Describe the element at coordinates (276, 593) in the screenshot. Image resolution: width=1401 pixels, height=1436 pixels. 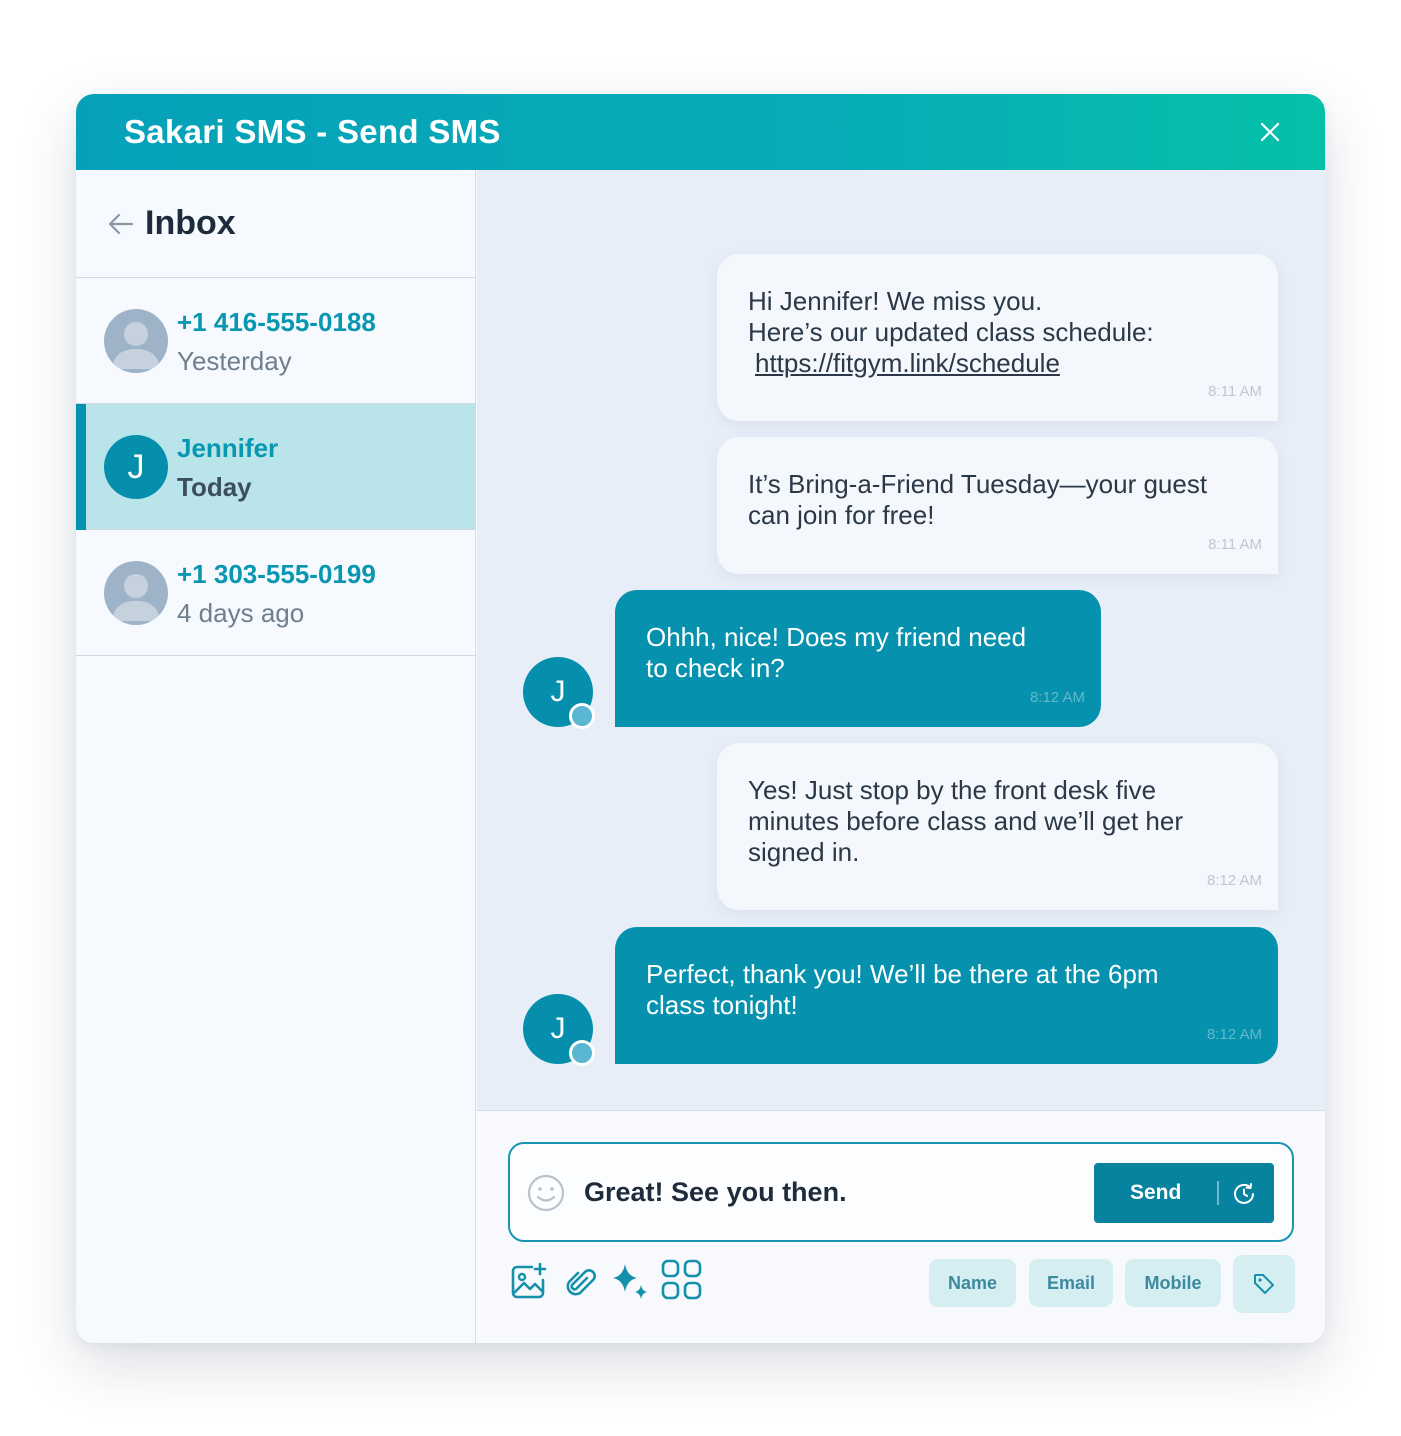
I see `conversation-item: +1 303-555-0199 4 days ago` at that location.